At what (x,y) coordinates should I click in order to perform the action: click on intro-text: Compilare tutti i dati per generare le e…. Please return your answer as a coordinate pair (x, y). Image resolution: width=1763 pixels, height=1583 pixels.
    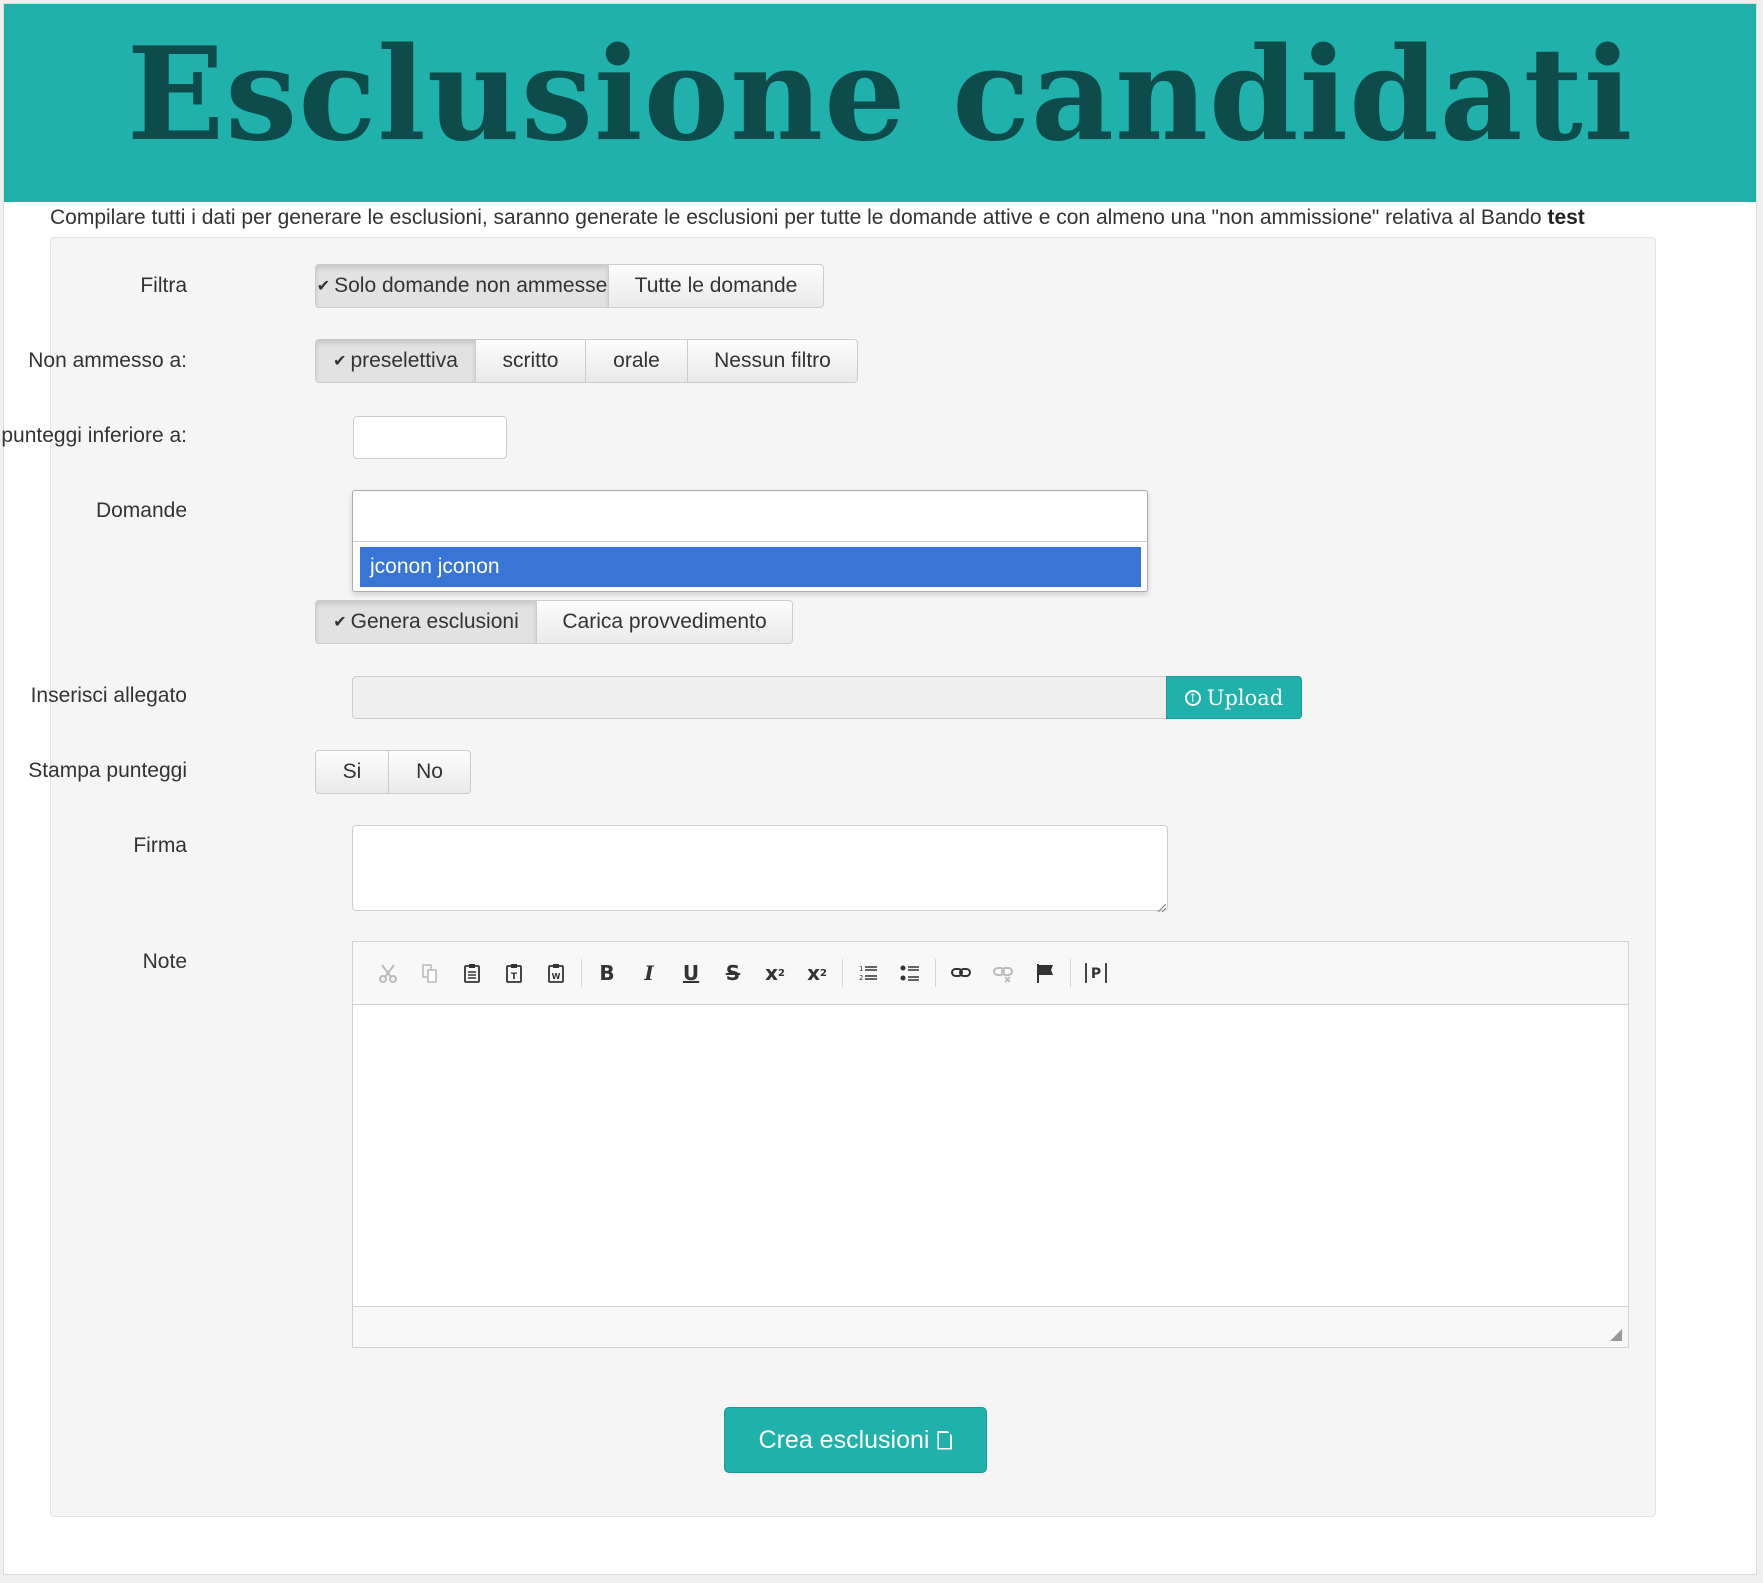
    Looking at the image, I should click on (817, 218).